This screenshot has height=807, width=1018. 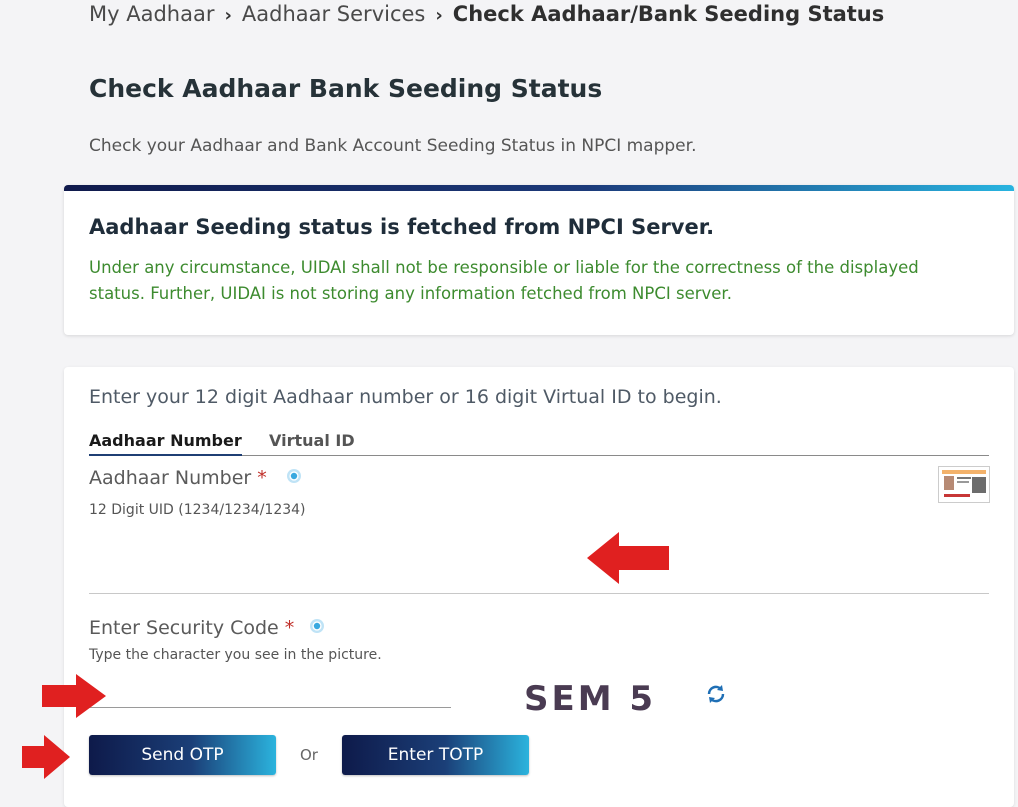 I want to click on breadcrumb-my-aadhaar: My Aadhaar, so click(x=151, y=14).